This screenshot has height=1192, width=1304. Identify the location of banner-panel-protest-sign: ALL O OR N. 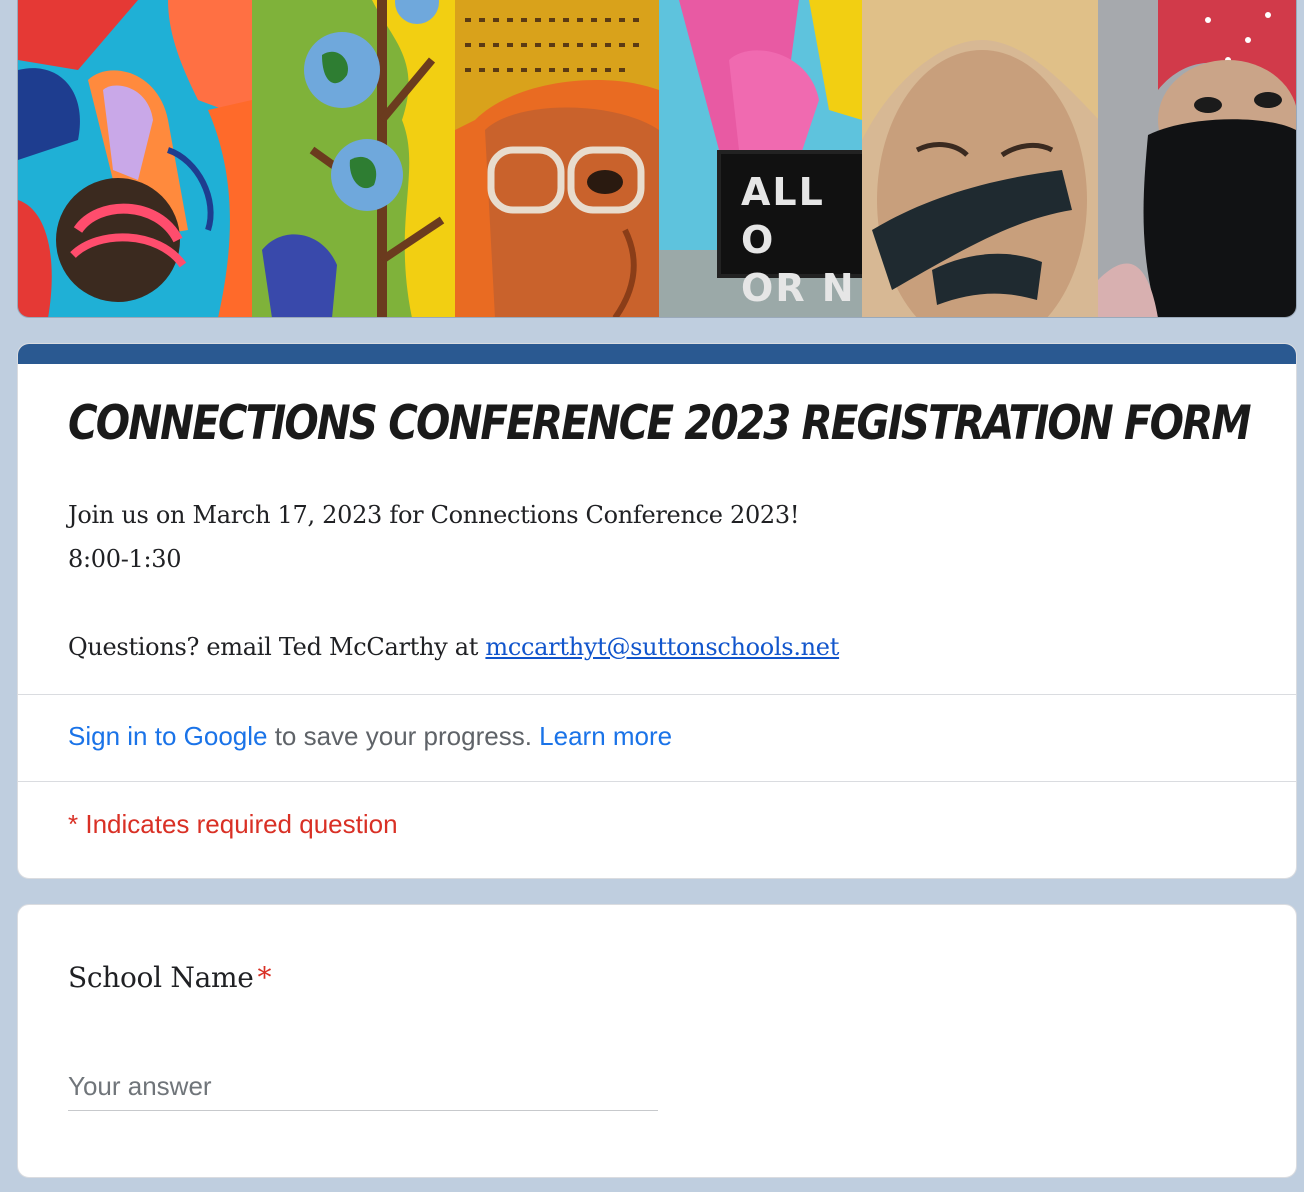
(760, 158).